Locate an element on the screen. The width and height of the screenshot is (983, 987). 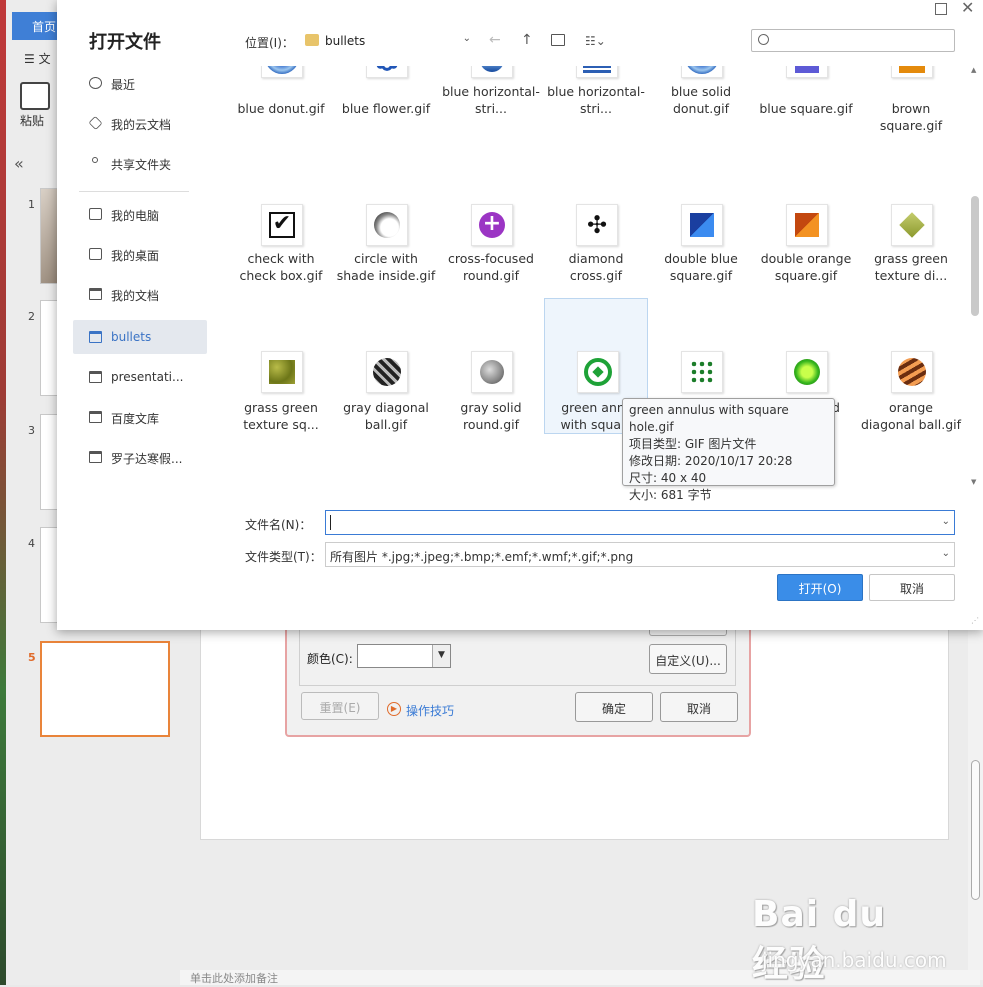
reset-button: 重置(E) is located at coordinates (340, 706).